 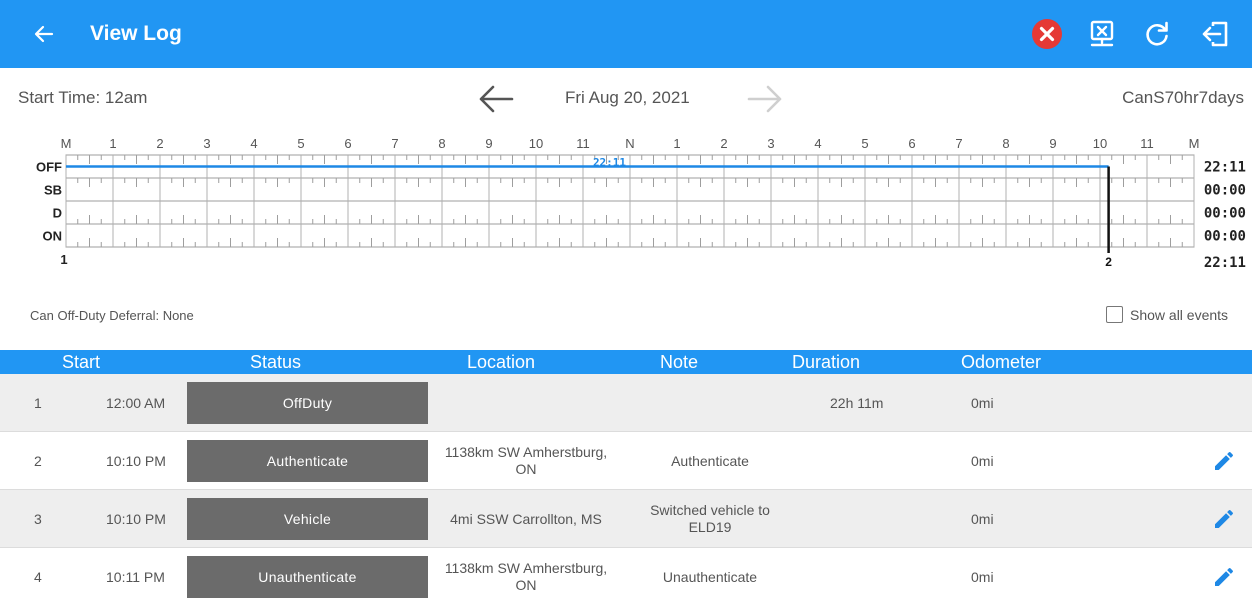 What do you see at coordinates (307, 519) in the screenshot?
I see `row-status-badge: Vehicle` at bounding box center [307, 519].